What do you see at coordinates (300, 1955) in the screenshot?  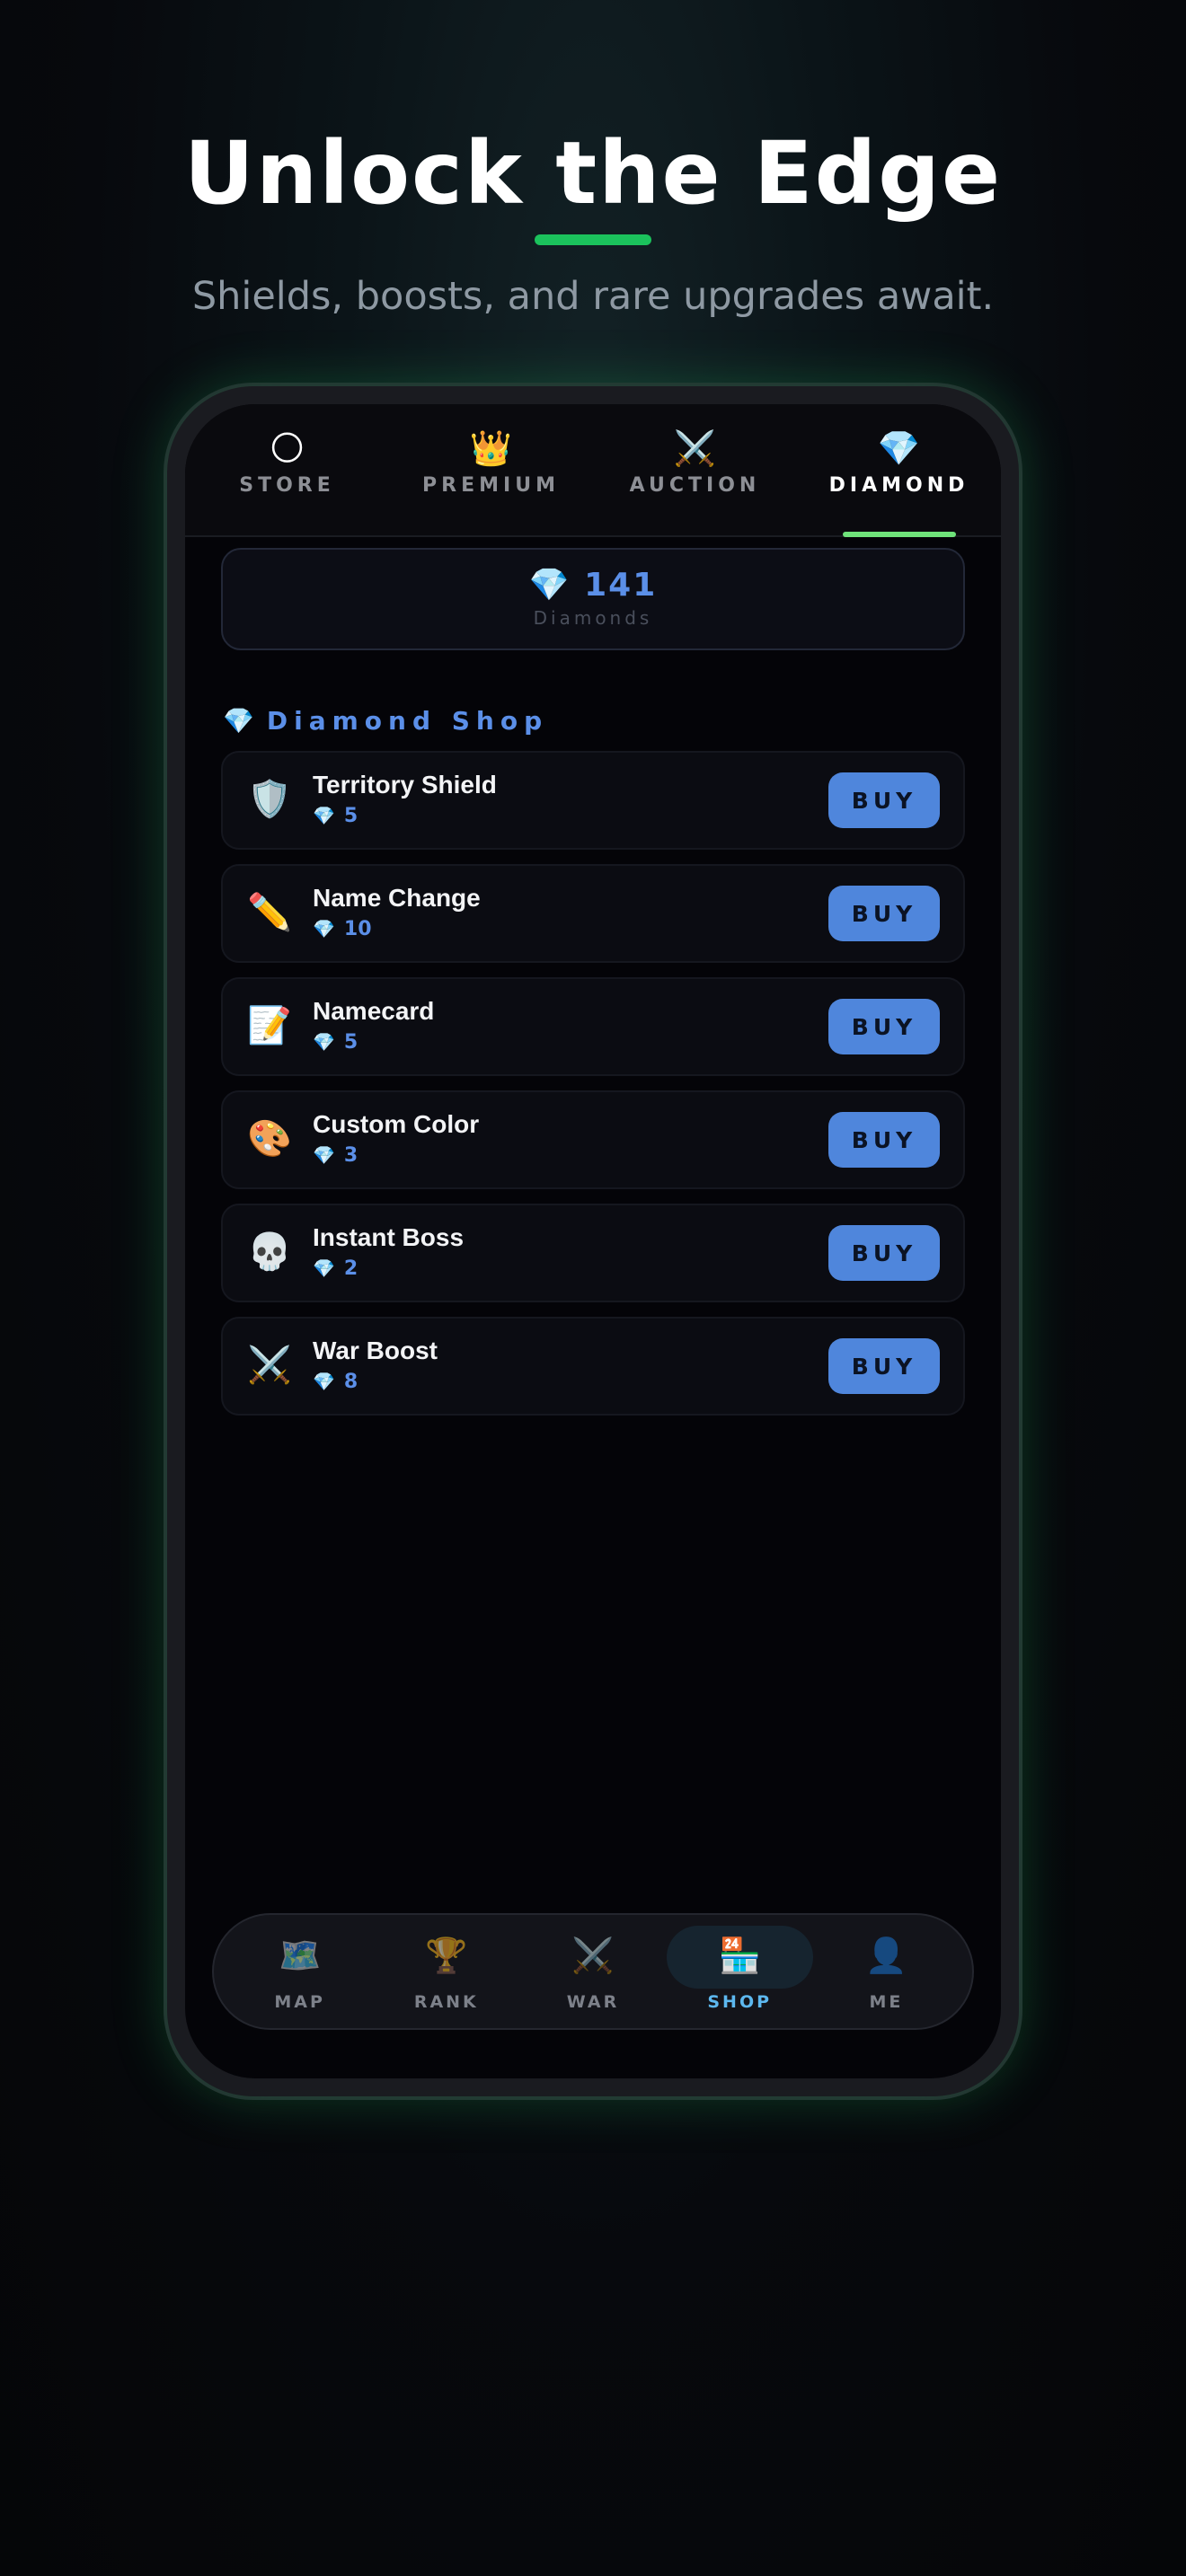 I see `map-icon: 🗺️` at bounding box center [300, 1955].